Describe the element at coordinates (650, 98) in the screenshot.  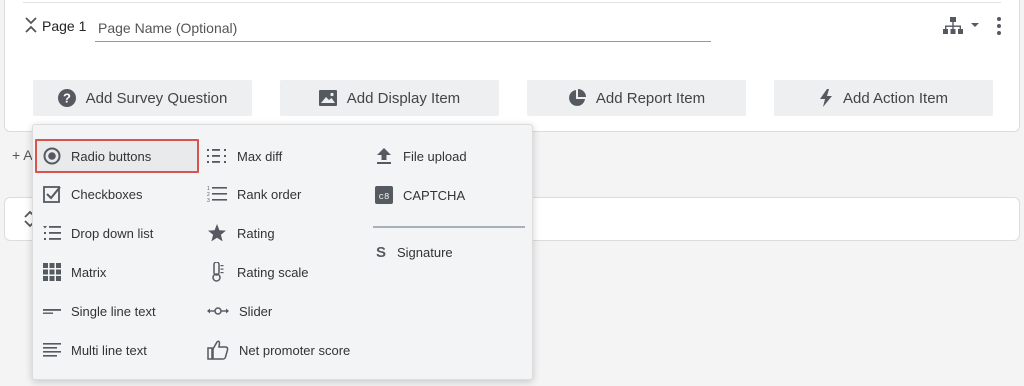
I see `add-report-item-label: Add Report Item` at that location.